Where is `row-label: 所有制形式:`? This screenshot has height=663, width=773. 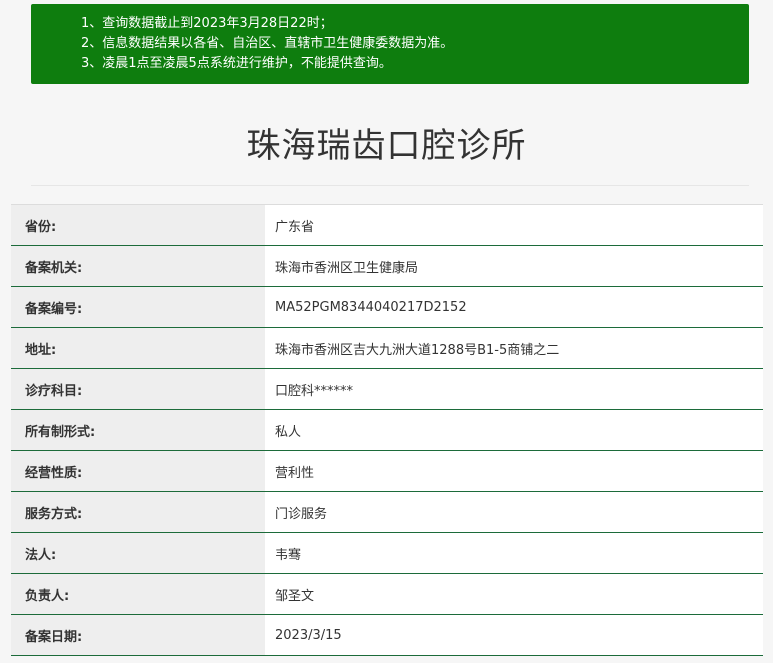 row-label: 所有制形式: is located at coordinates (138, 430).